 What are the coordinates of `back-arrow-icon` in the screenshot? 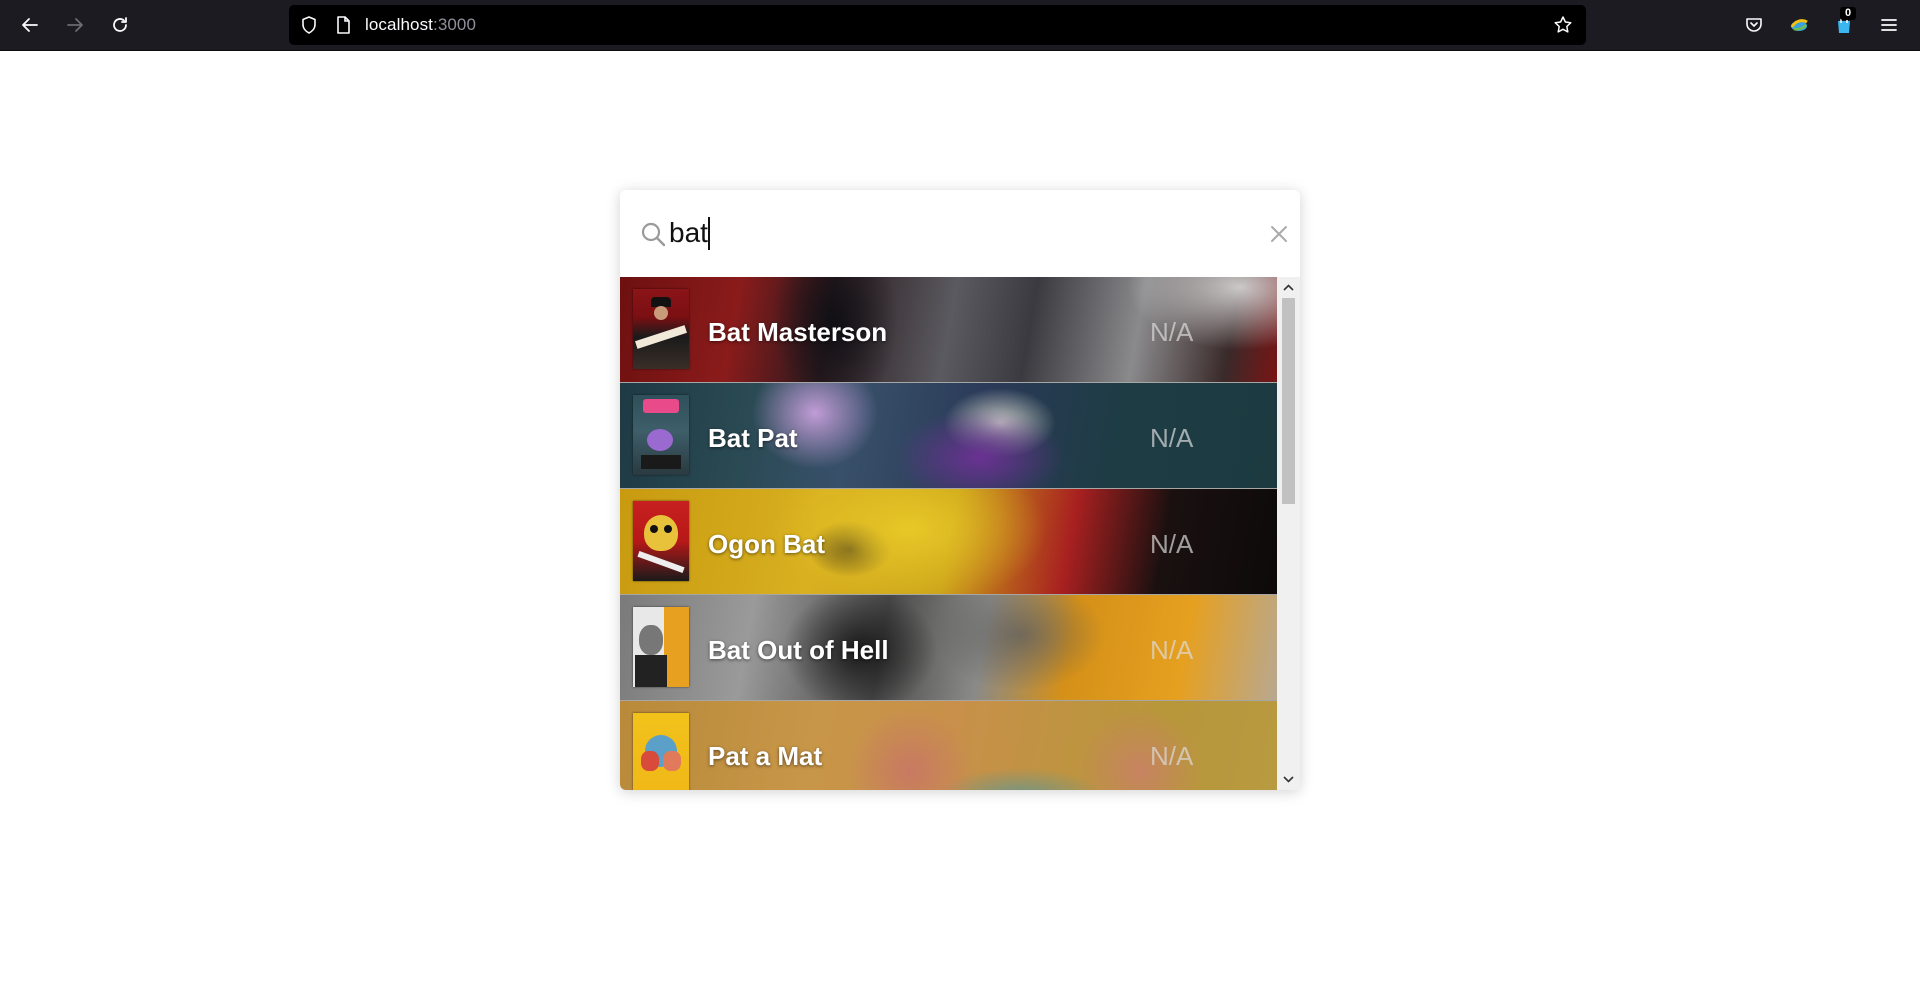 It's located at (30, 25).